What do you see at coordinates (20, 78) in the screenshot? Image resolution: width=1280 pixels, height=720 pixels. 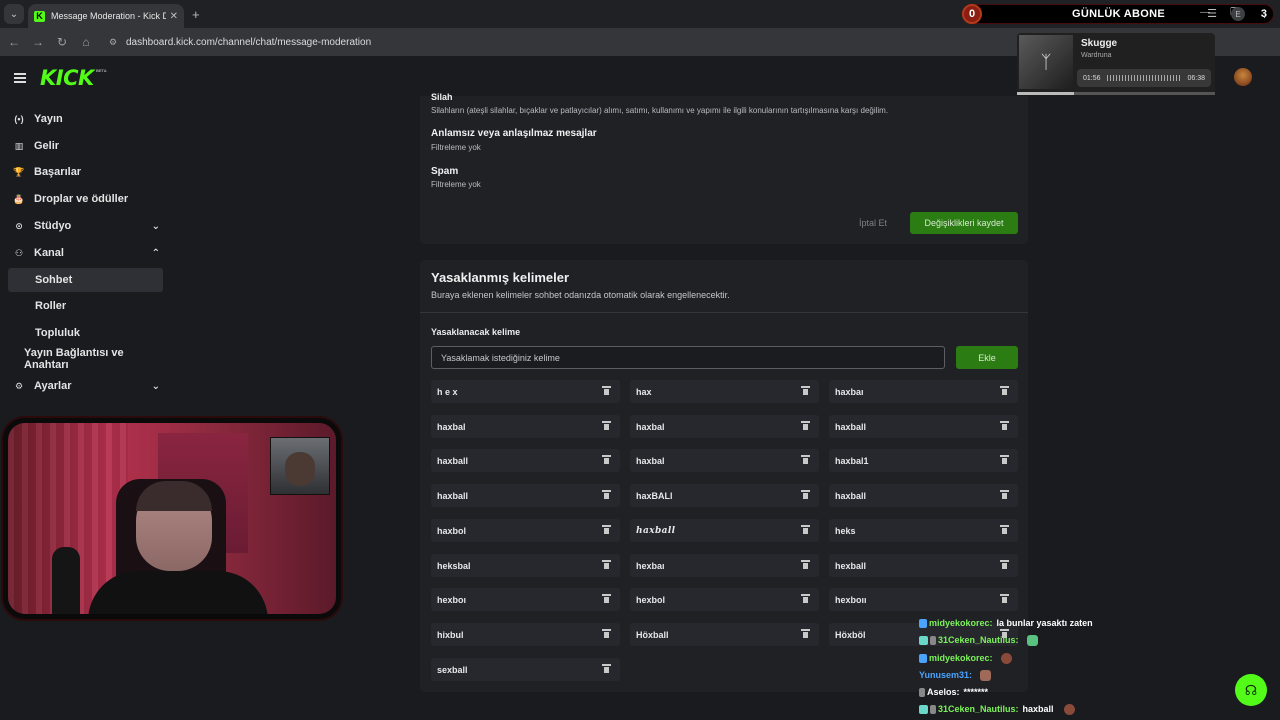 I see `menu-icon` at bounding box center [20, 78].